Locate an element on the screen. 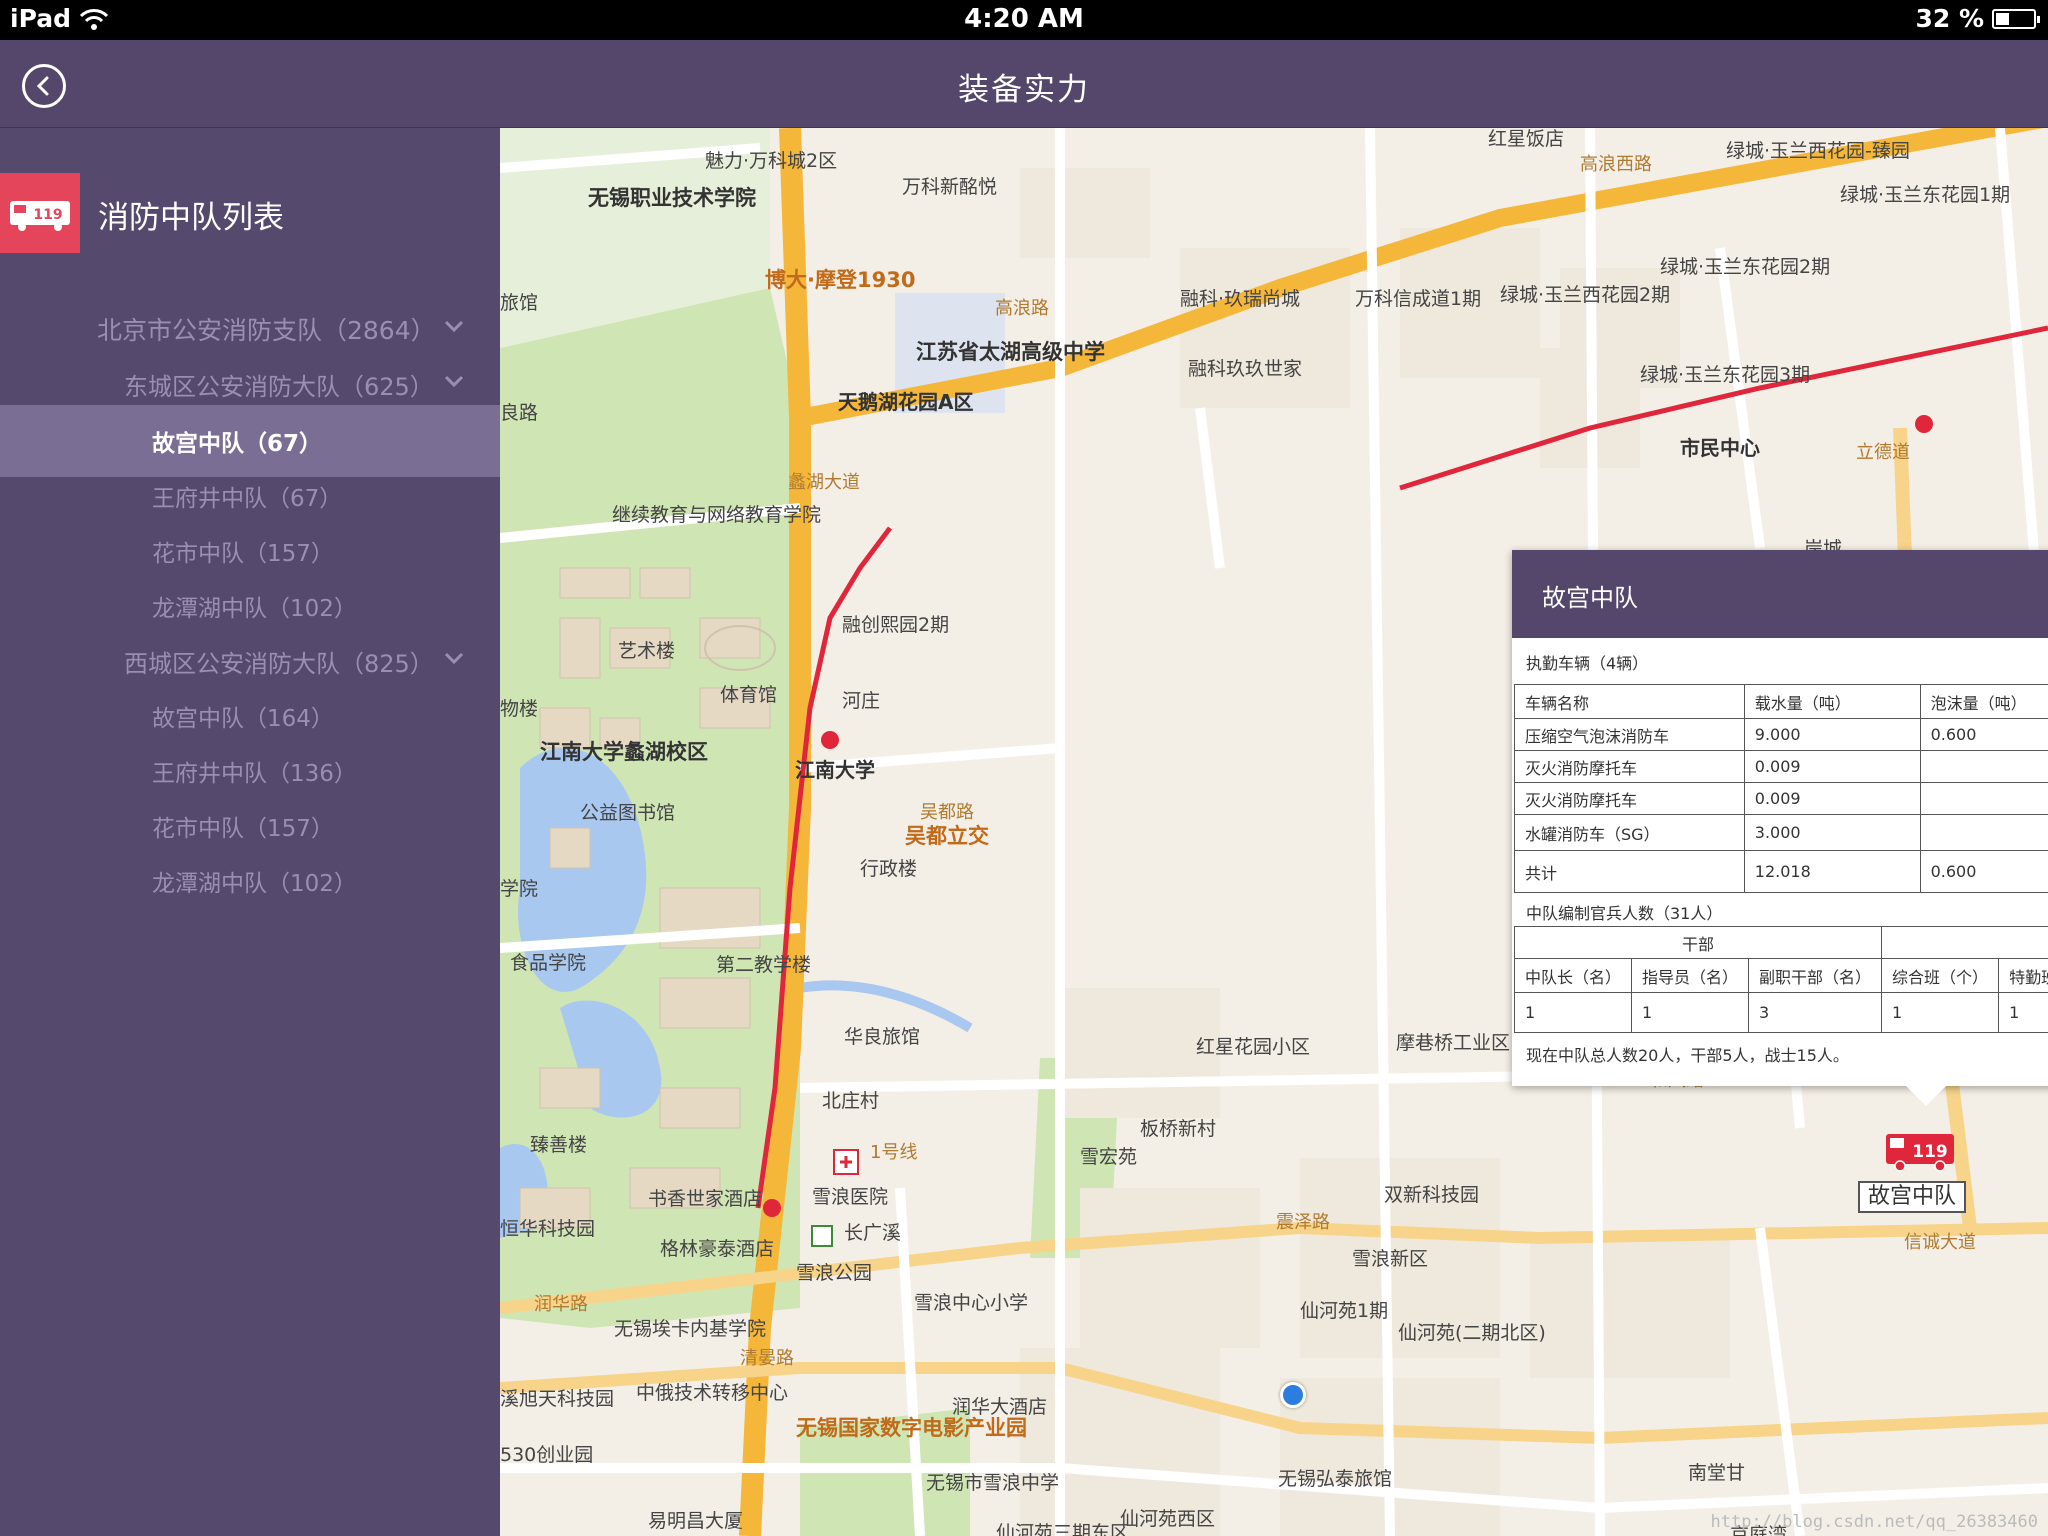 The height and width of the screenshot is (1536, 2048). map-poi-label: 摩巷桥工业区 is located at coordinates (1453, 1041).